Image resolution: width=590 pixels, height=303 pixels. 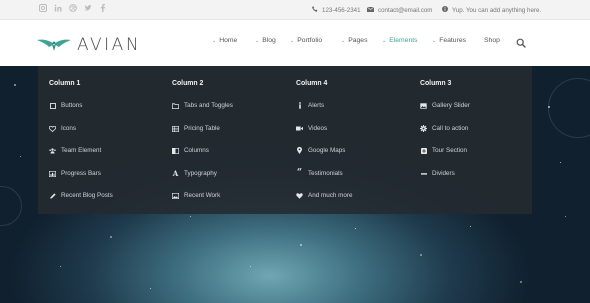 I want to click on nav-label: Pages, so click(x=358, y=40).